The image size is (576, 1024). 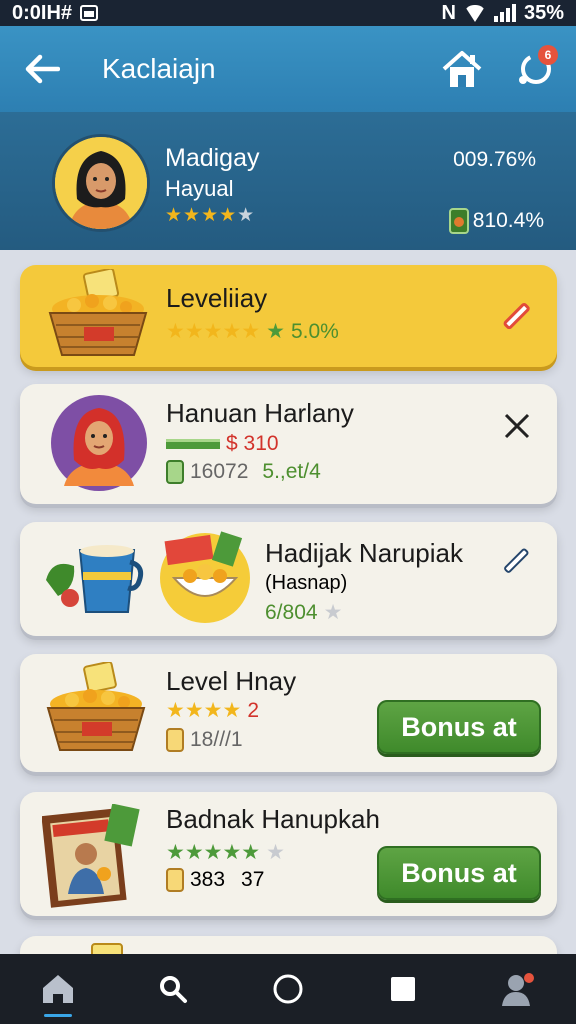 I want to click on list-item-badnak-hanupkah: Badnak Hanupkah ★★★★★ ★ 383 37 Bonus at, so click(x=288, y=854).